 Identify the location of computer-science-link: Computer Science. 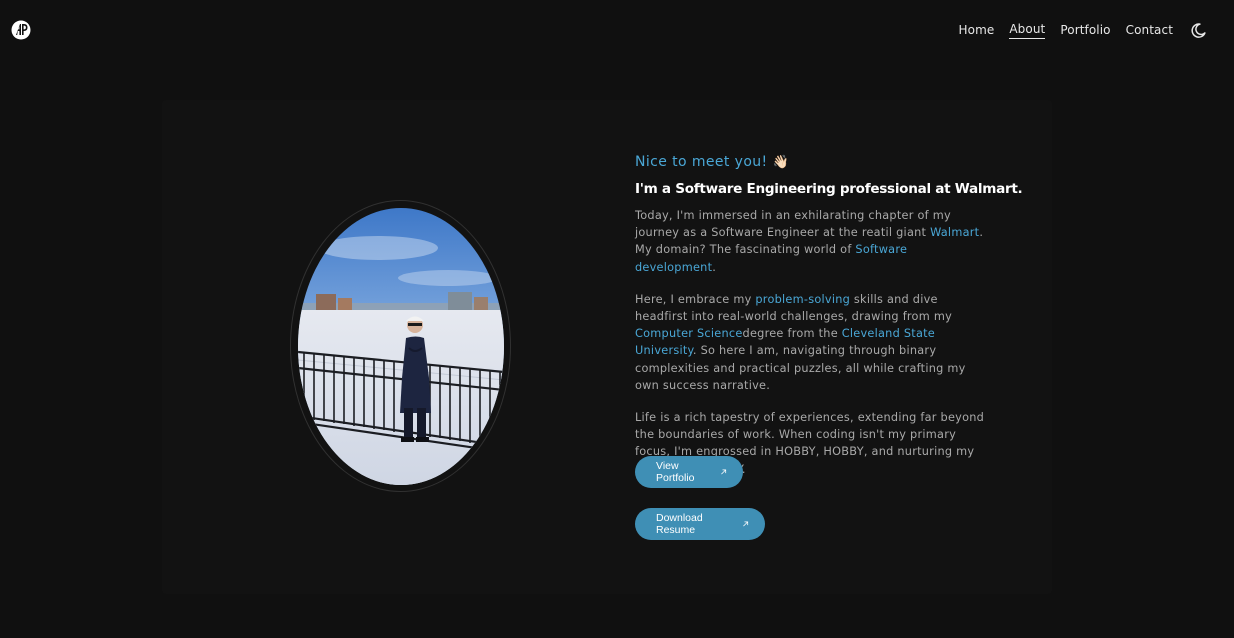
(689, 333).